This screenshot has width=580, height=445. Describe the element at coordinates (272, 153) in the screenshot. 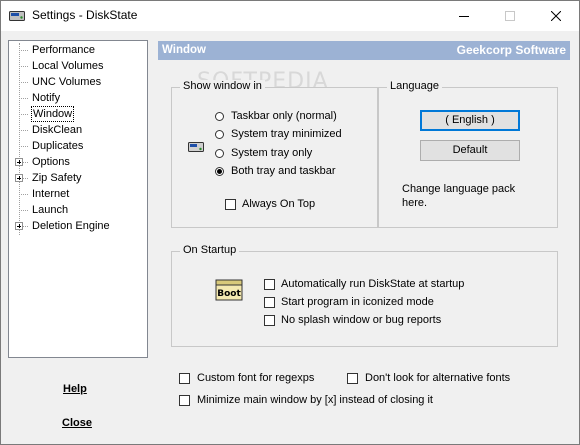

I see `radio-label: System tray only` at that location.